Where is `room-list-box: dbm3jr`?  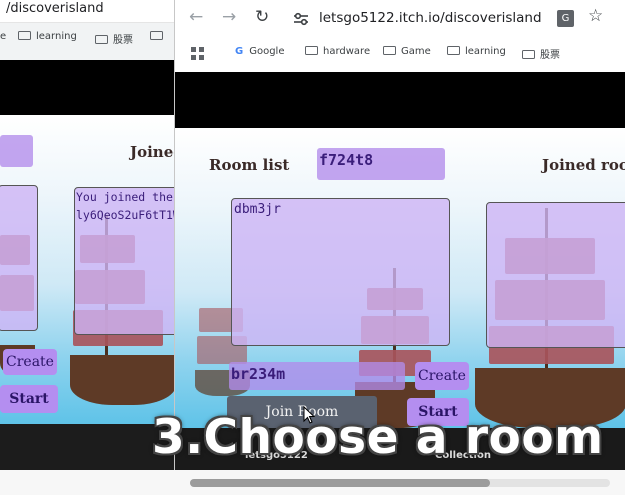 room-list-box: dbm3jr is located at coordinates (340, 272).